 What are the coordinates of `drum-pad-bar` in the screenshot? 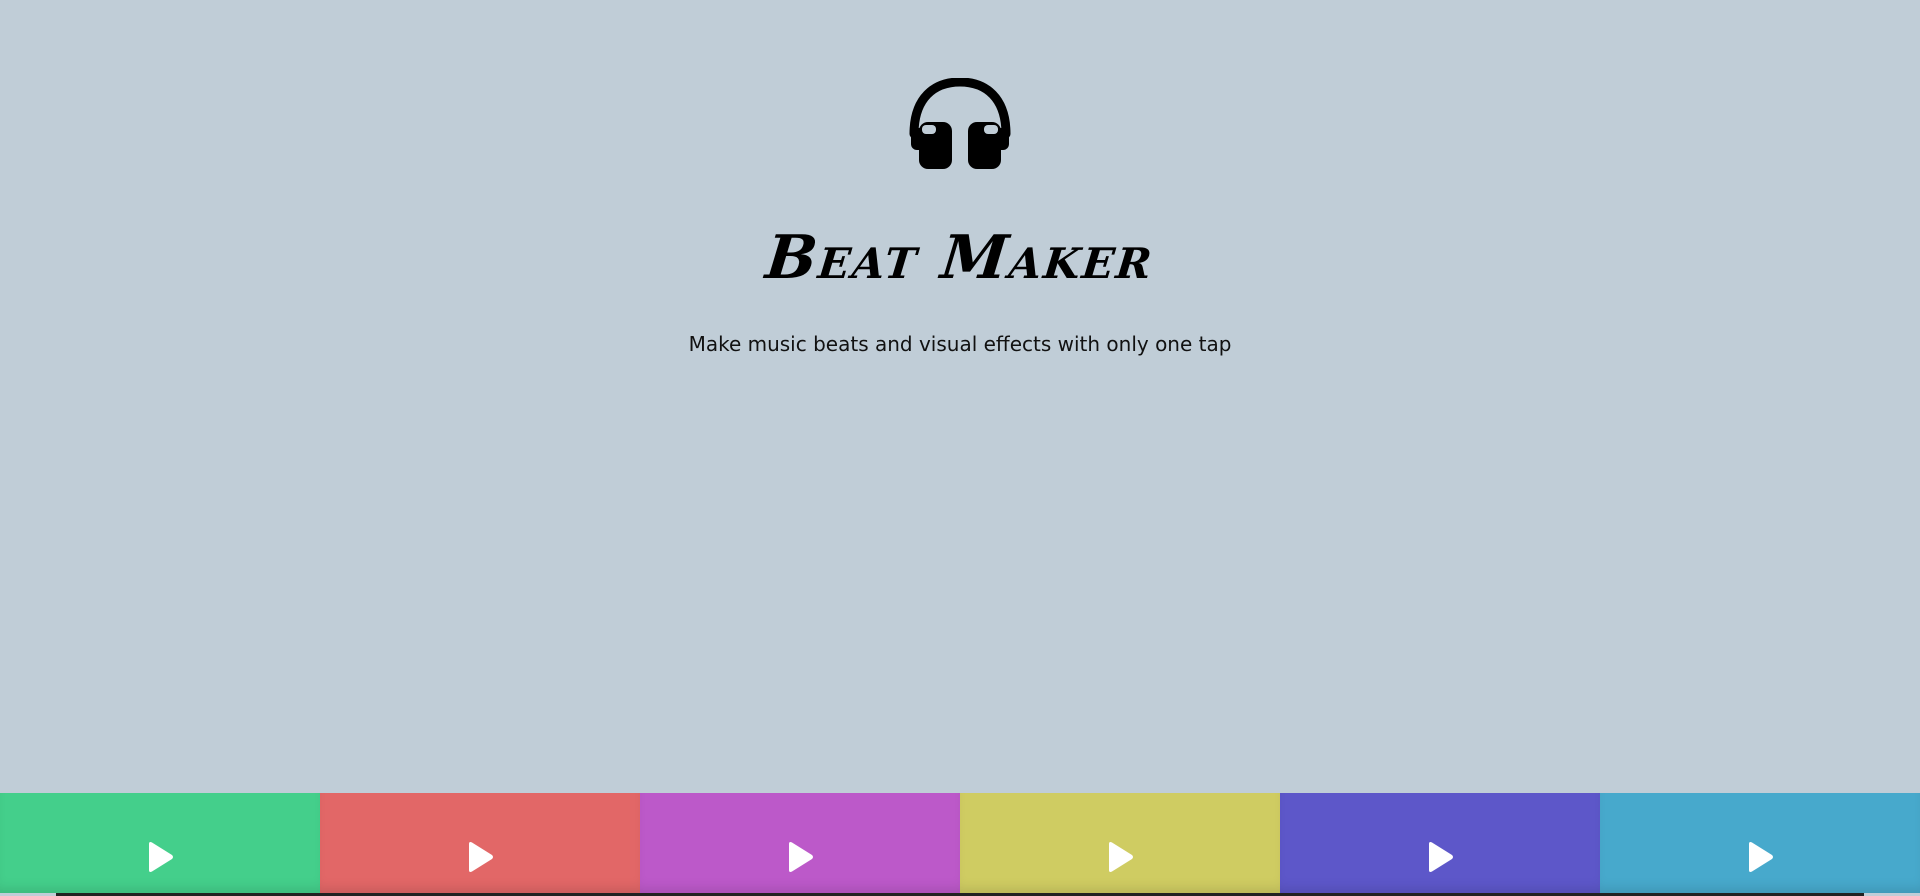 It's located at (960, 843).